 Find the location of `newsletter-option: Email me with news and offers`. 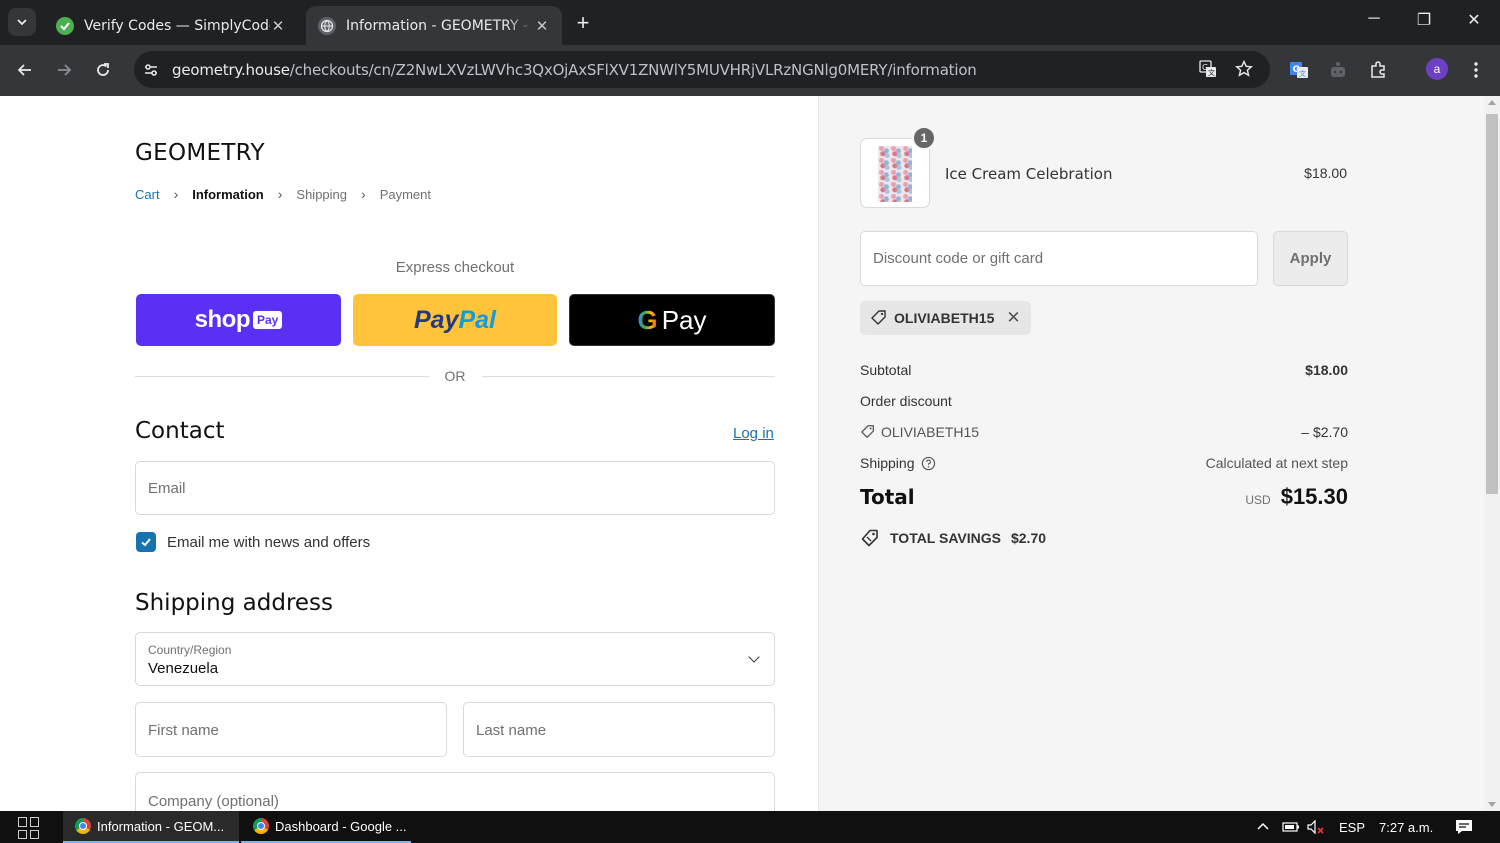

newsletter-option: Email me with news and offers is located at coordinates (253, 542).